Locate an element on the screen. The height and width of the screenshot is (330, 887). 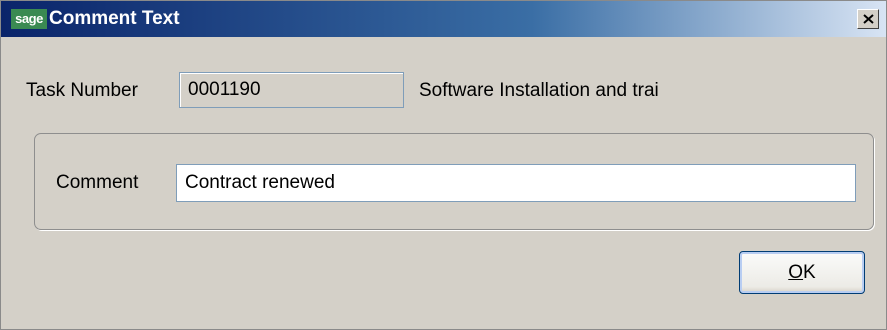
window-title: Comment Text is located at coordinates (114, 18).